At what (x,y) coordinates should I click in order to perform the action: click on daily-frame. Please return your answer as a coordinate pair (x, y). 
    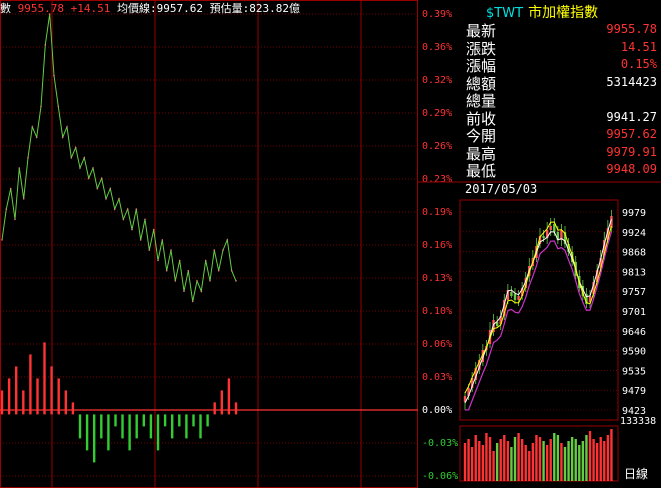
    Looking at the image, I should click on (539, 310).